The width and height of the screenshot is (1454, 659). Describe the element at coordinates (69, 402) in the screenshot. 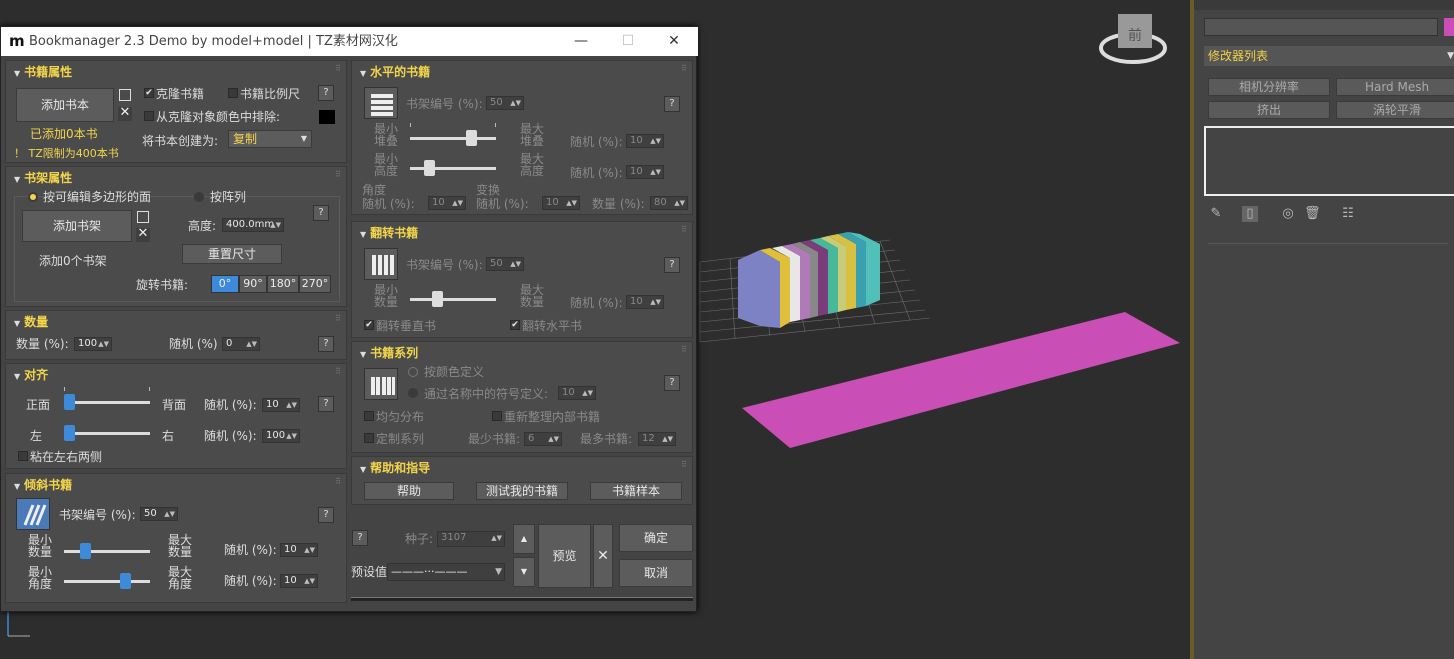

I see `front-back-knob` at that location.